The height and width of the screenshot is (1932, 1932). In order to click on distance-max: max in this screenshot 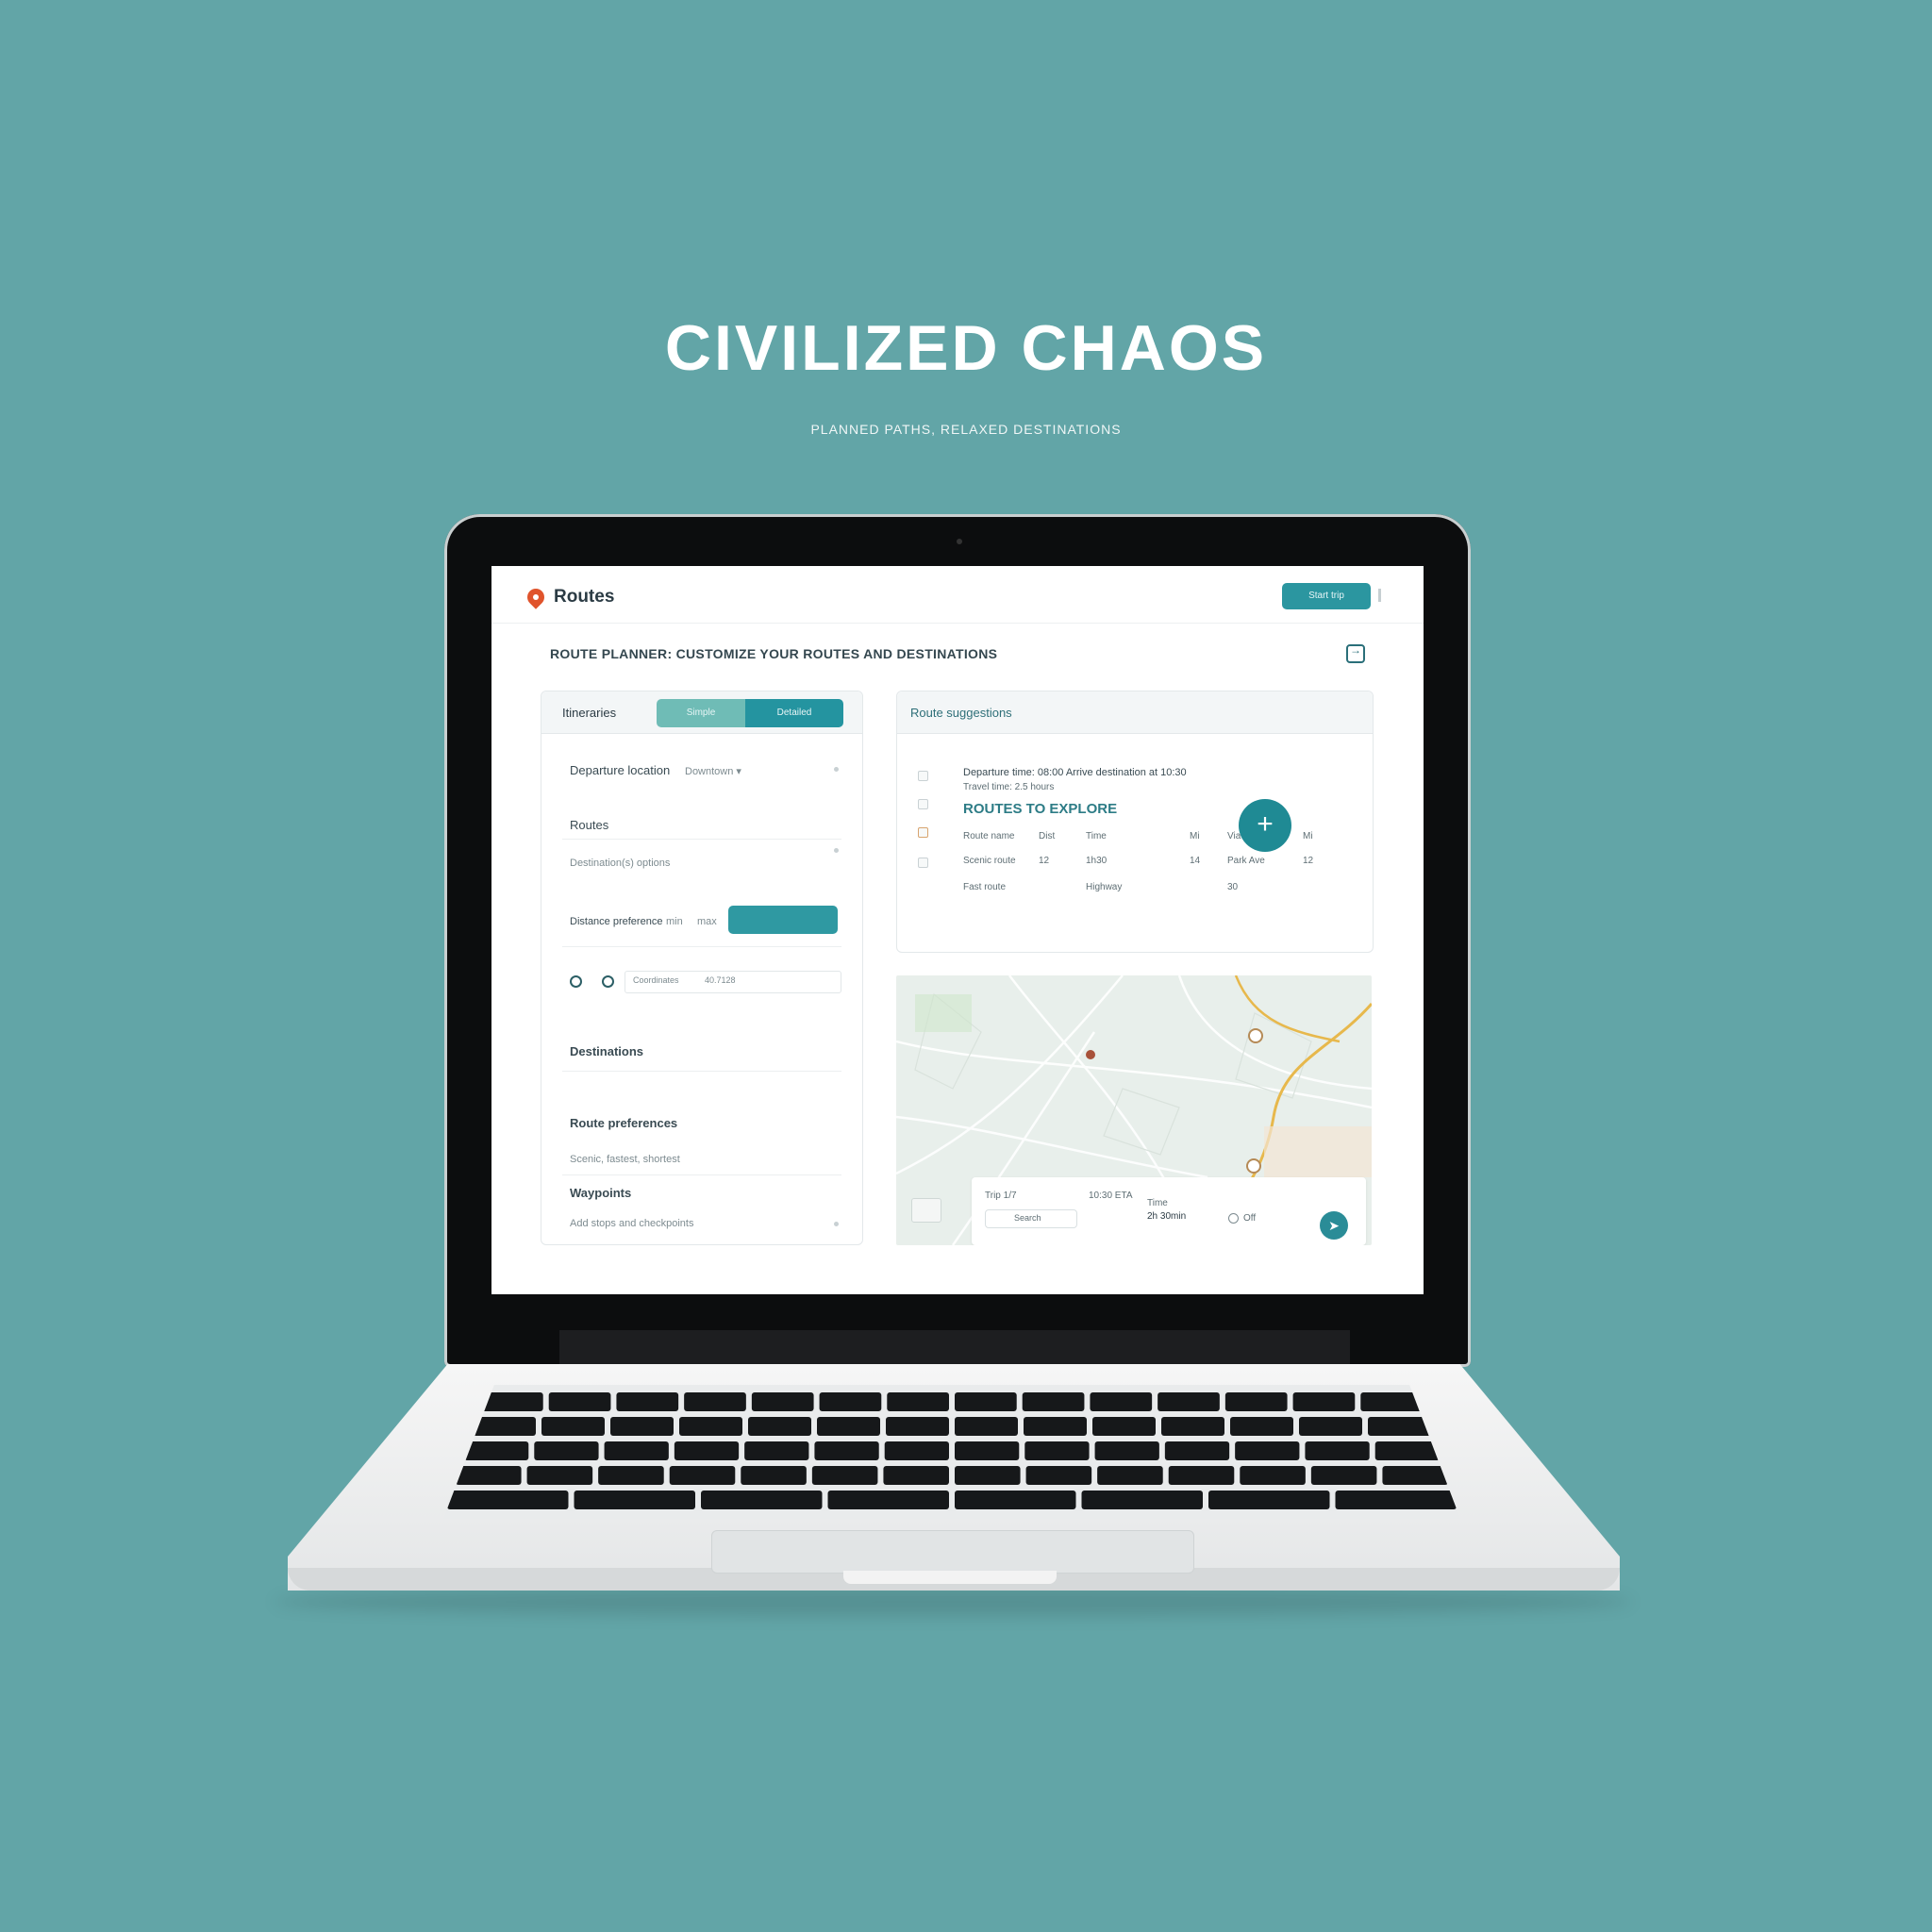, I will do `click(707, 921)`.